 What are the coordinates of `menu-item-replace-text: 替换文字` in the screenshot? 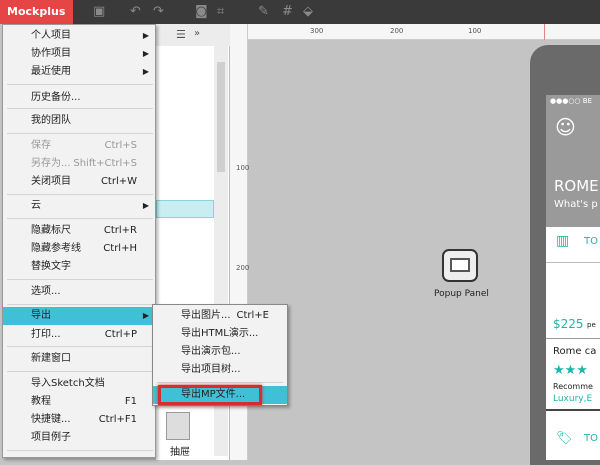 It's located at (79, 267).